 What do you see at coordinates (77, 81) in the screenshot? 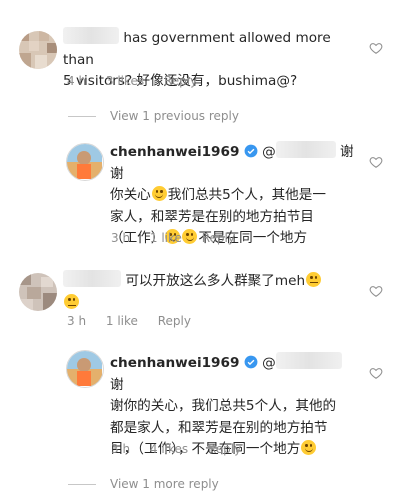
I see `timestamp: 4 h` at bounding box center [77, 81].